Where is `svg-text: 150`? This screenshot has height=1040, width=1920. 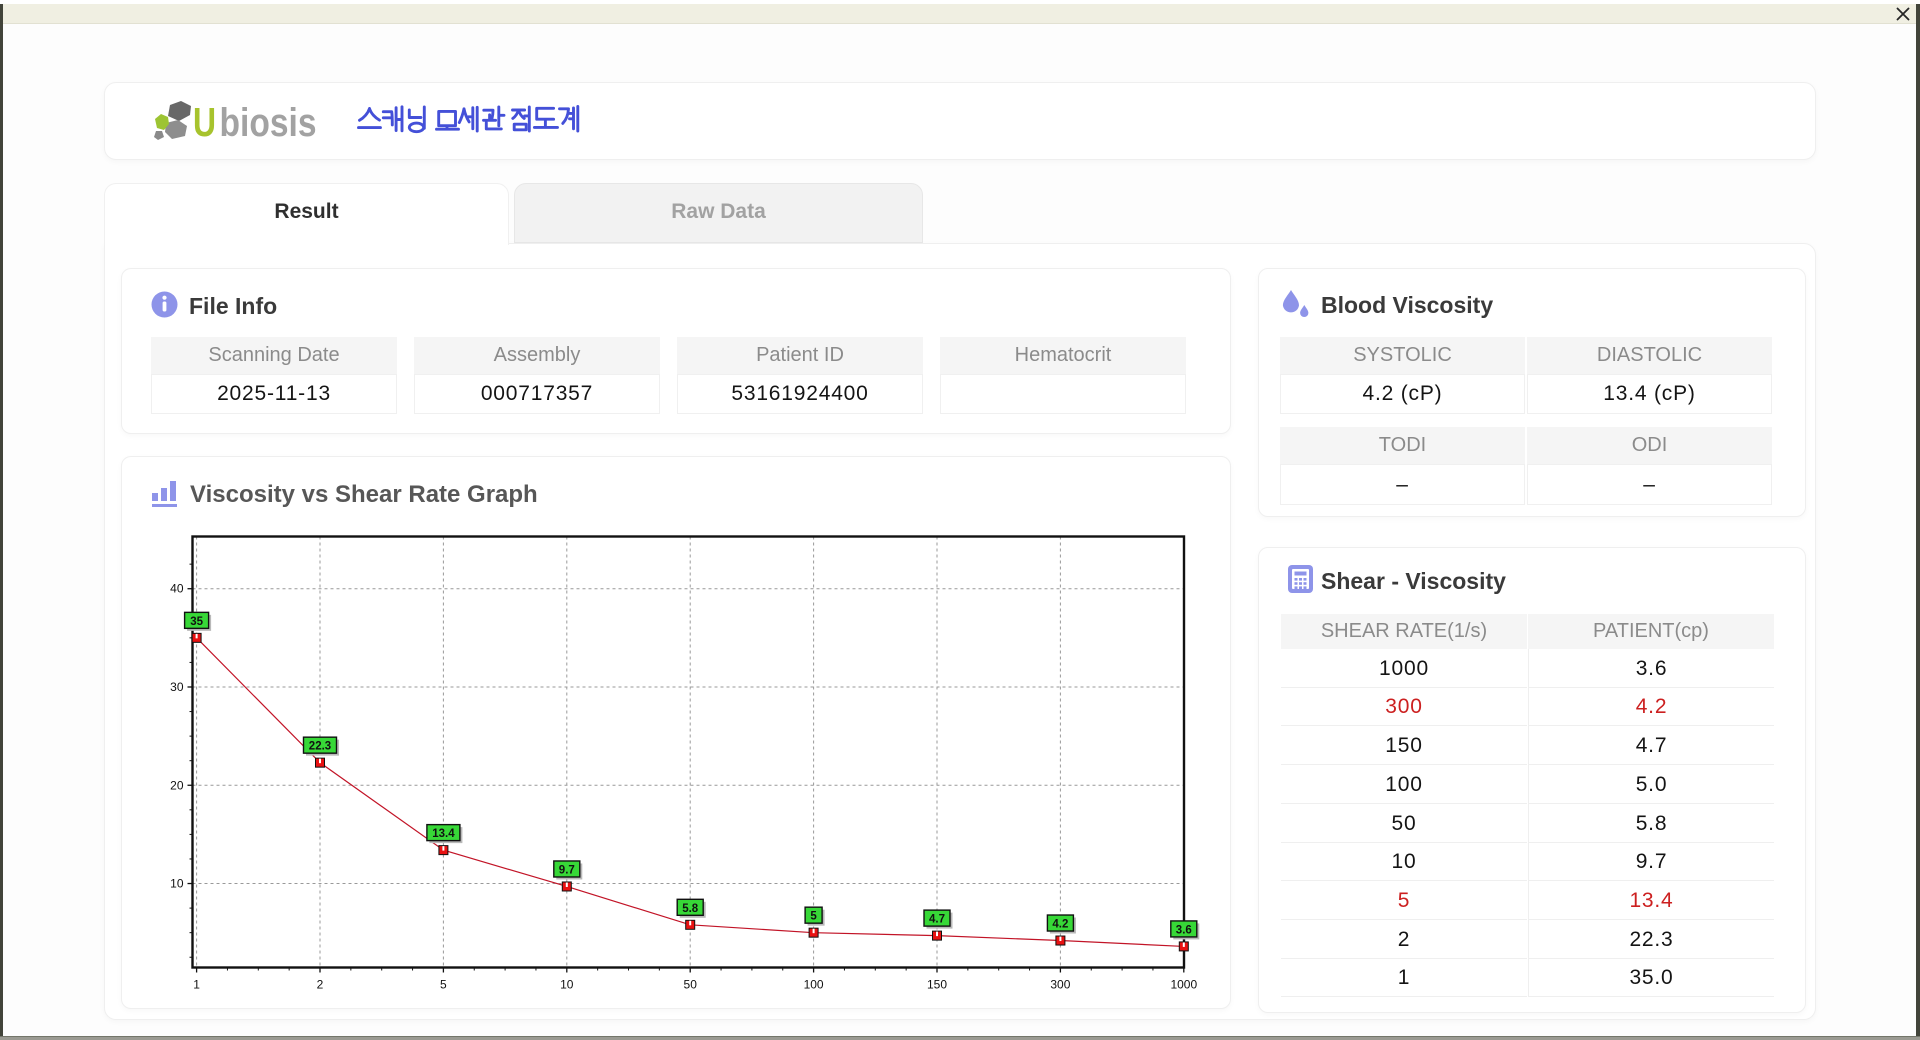 svg-text: 150 is located at coordinates (937, 985).